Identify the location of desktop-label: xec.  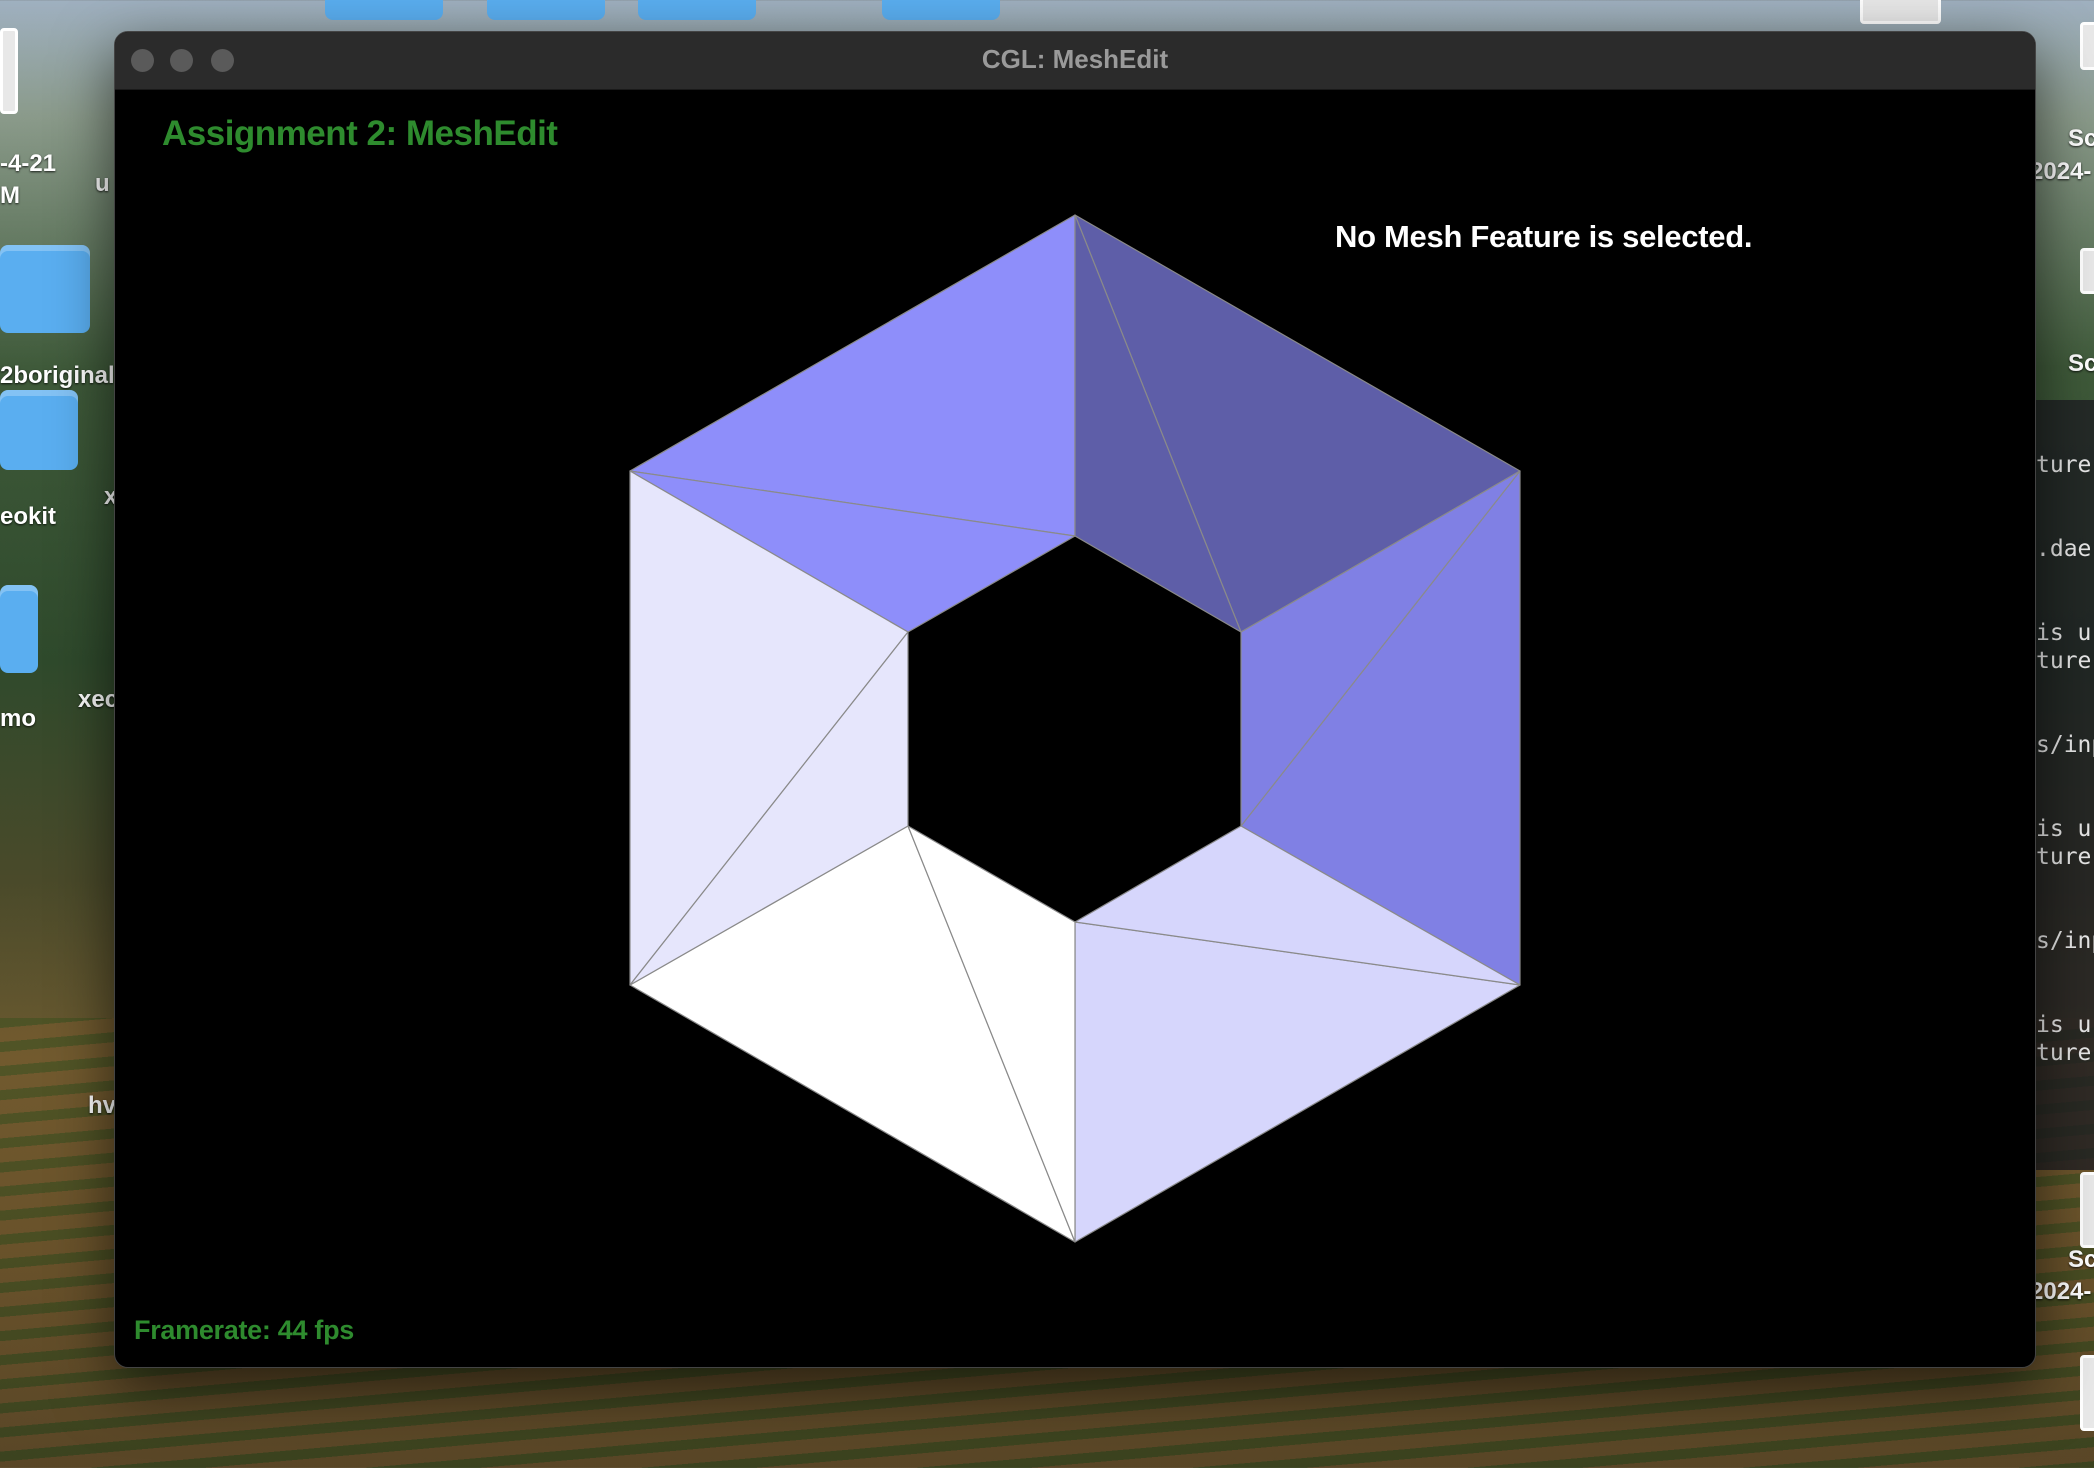
(98, 699).